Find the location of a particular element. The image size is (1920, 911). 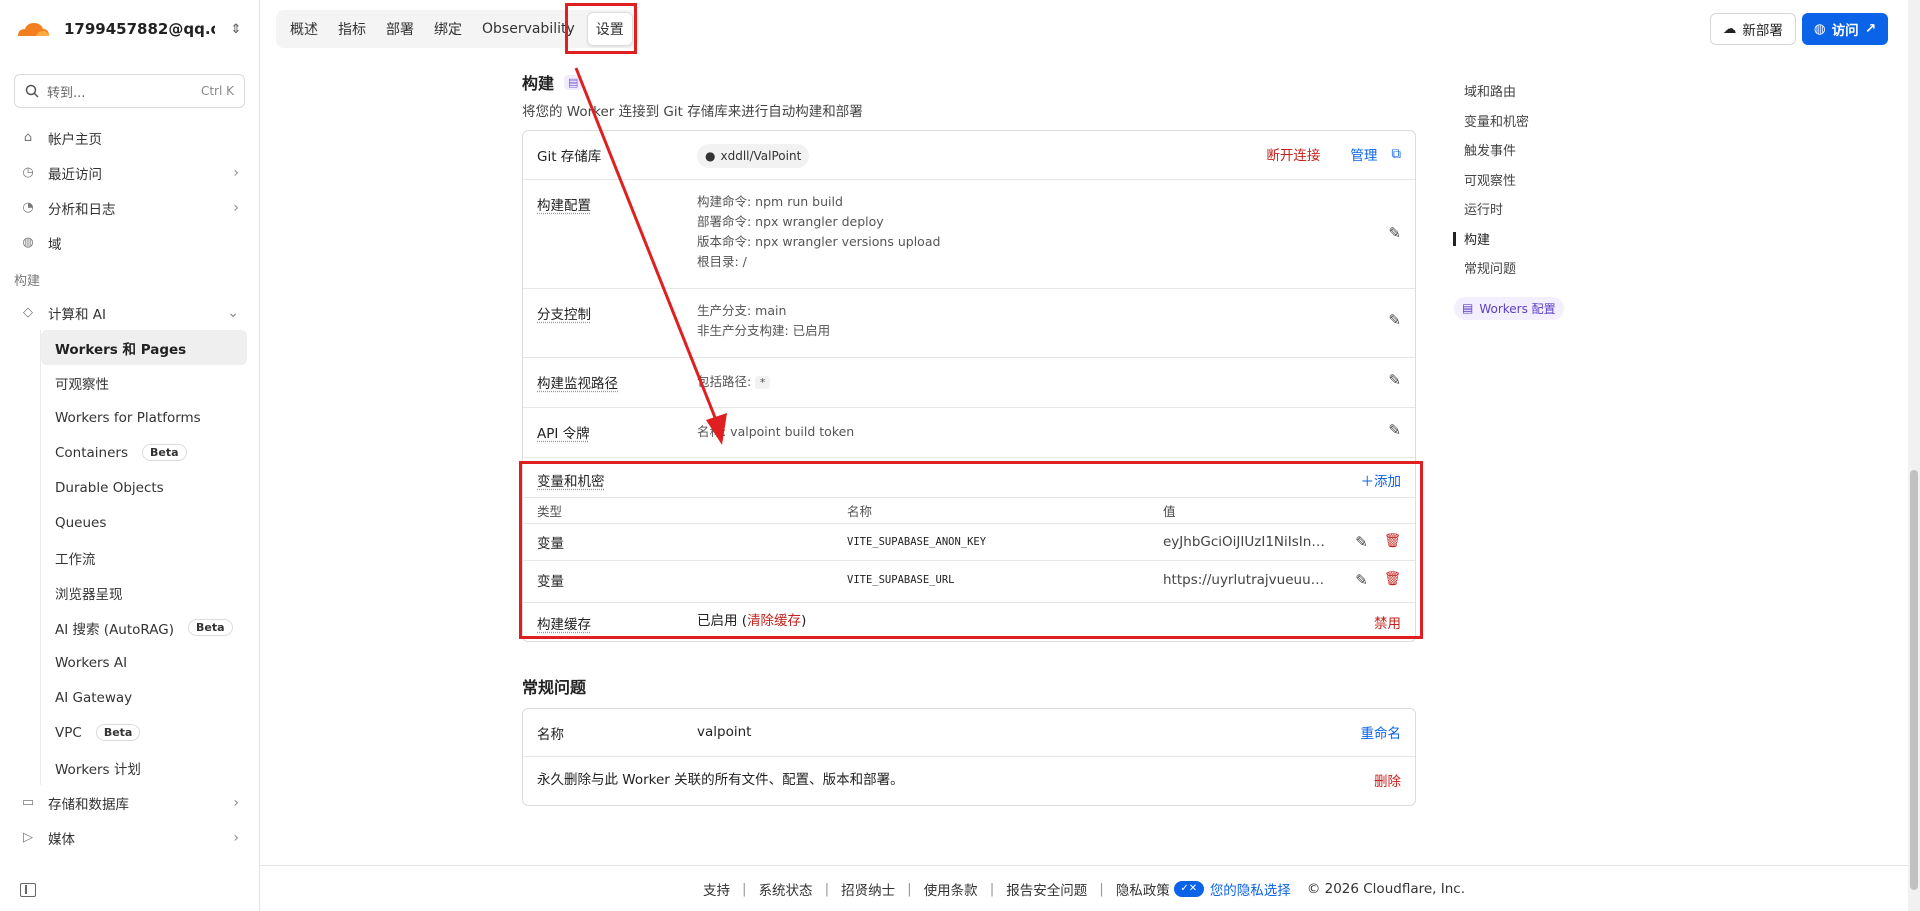

build-config-label: 构建配置 is located at coordinates (564, 206).